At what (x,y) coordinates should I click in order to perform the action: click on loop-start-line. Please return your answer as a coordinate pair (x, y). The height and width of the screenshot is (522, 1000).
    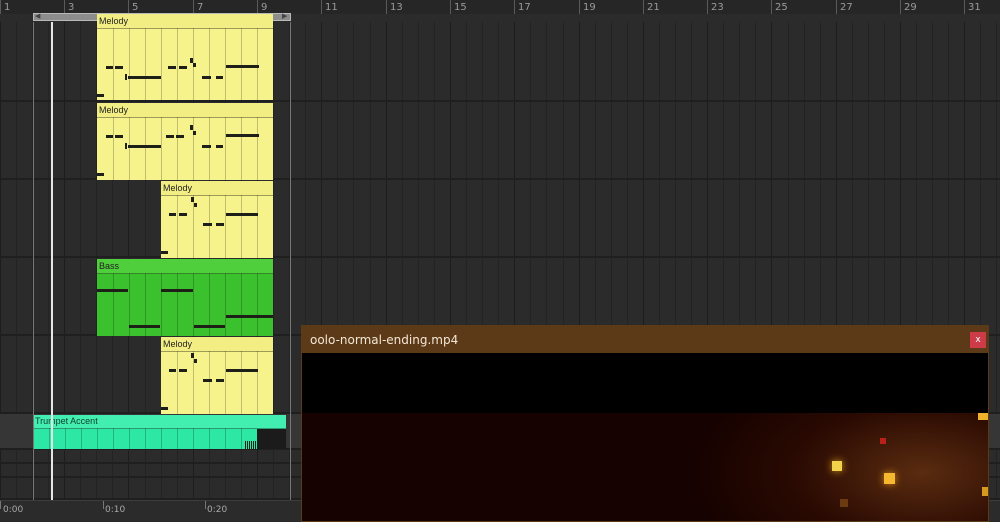
    Looking at the image, I should click on (33, 261).